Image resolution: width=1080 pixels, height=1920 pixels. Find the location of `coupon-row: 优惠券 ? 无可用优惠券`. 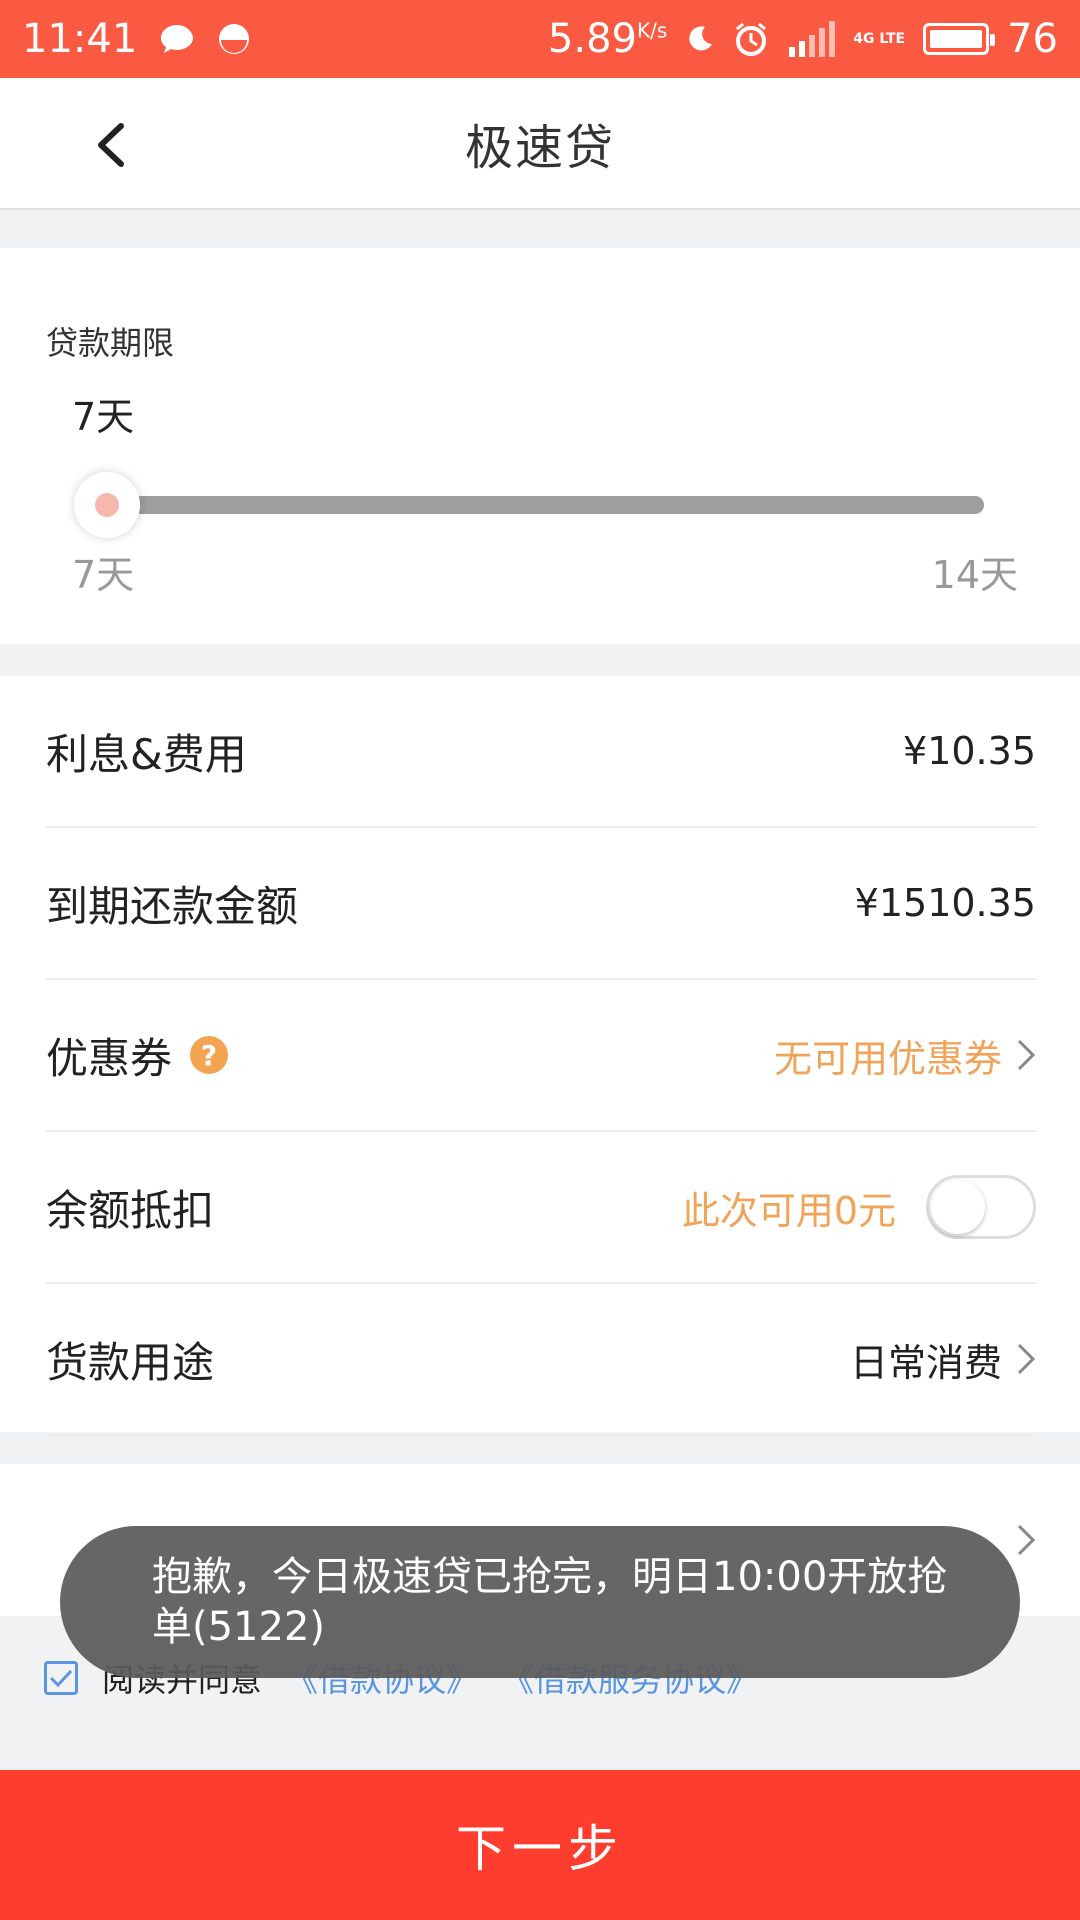

coupon-row: 优惠券 ? 无可用优惠券 is located at coordinates (541, 1056).